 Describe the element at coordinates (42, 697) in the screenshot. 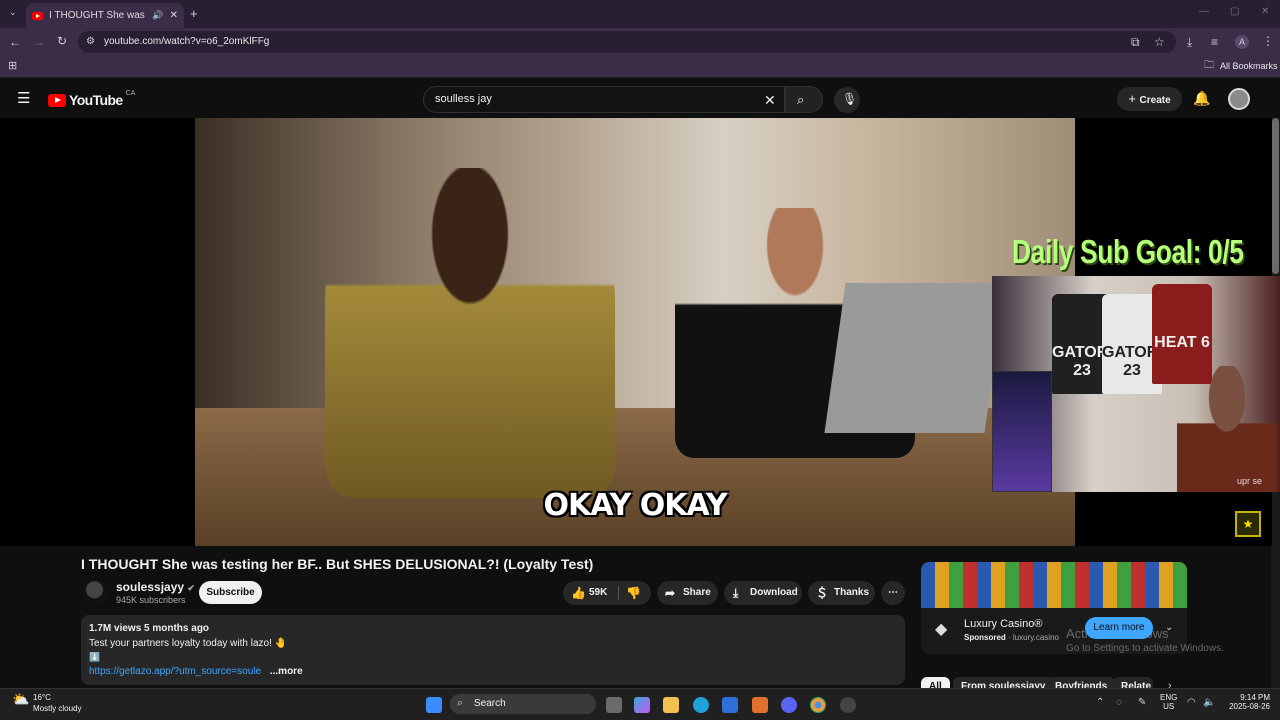

I see `weather-temp: 16°C` at that location.